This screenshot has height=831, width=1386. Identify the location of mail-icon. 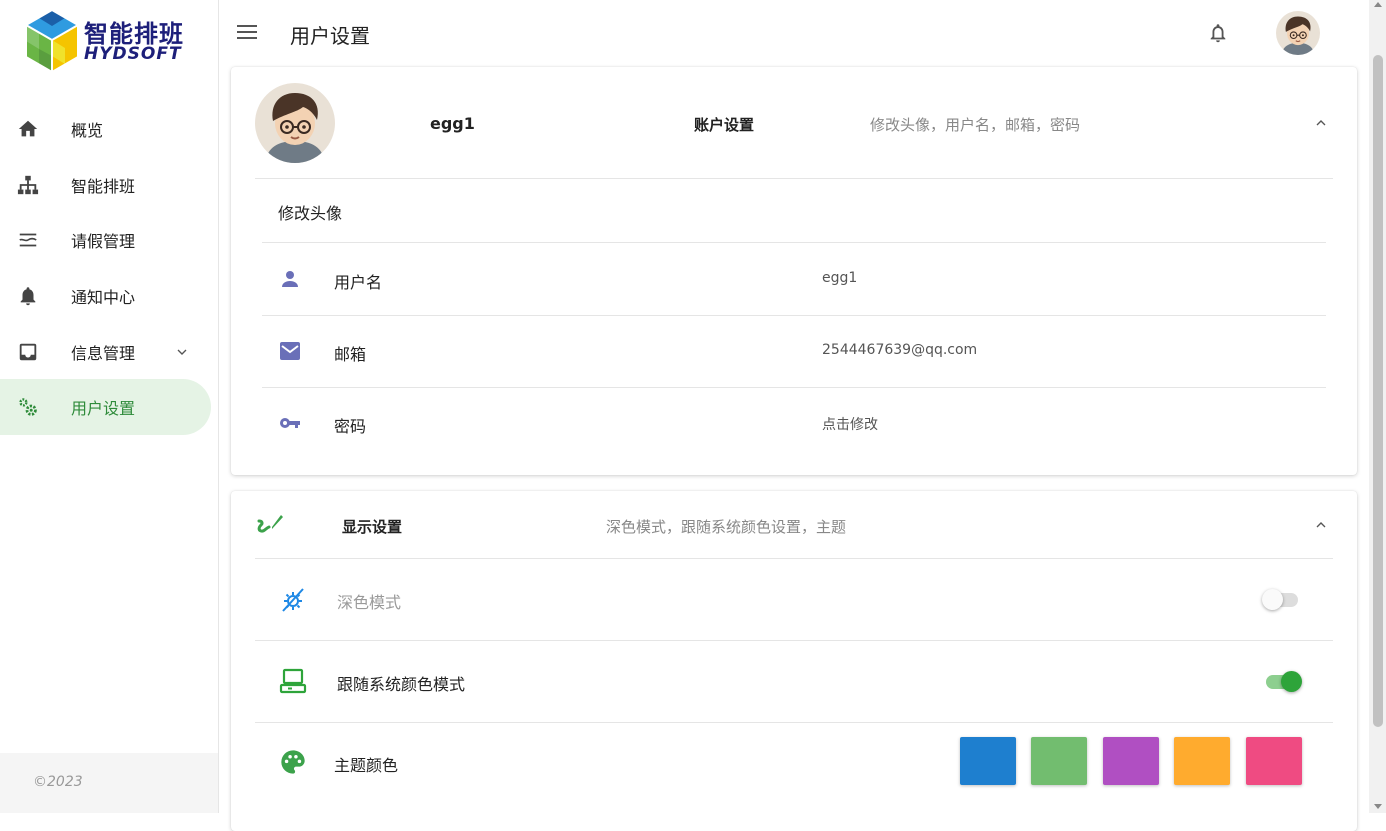
(290, 351).